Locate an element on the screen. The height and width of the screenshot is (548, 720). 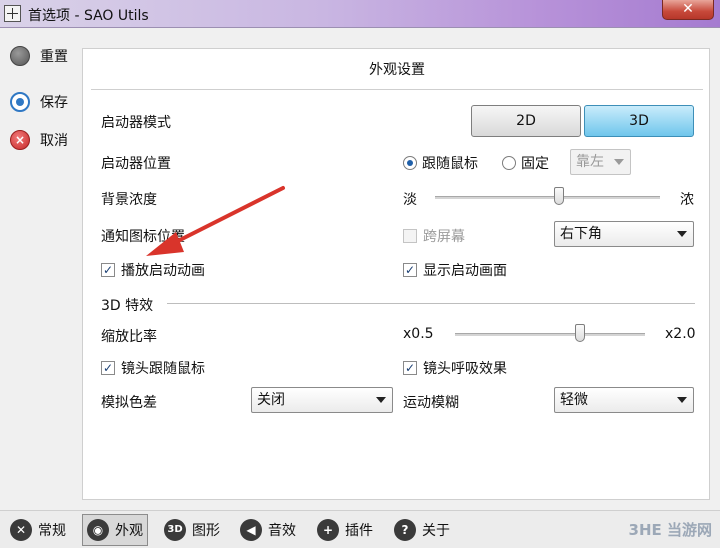
follow-mouse-radio: 跟随鼠标 is located at coordinates (440, 163).